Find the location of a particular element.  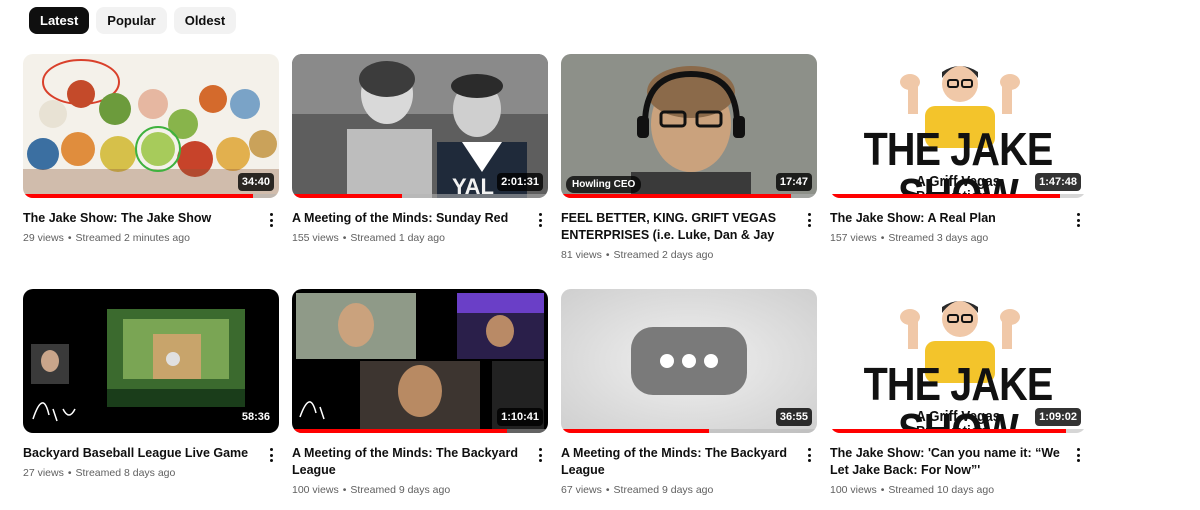

video-title: The Jake Show: A Real Plan is located at coordinates (946, 218).